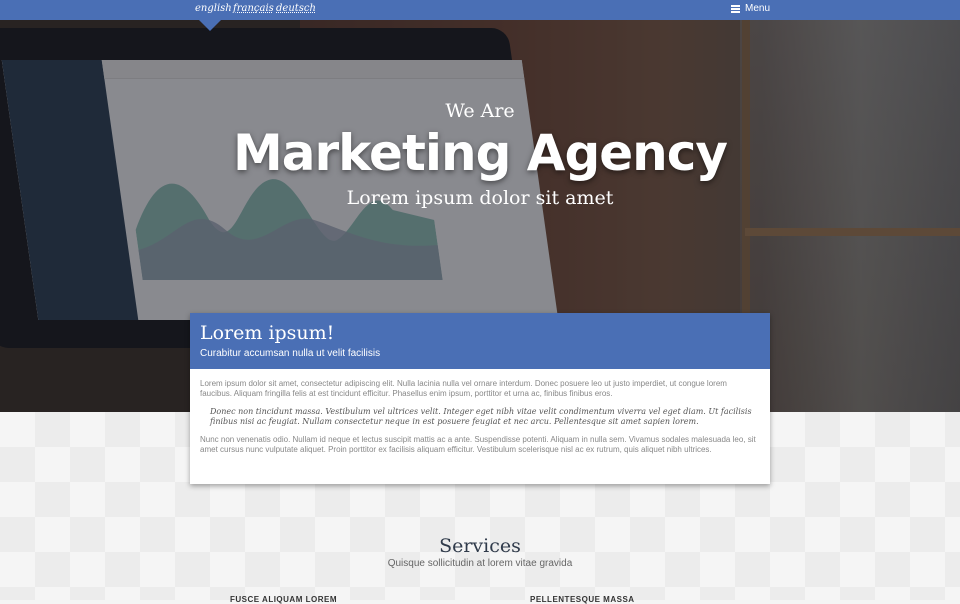 The width and height of the screenshot is (960, 604). Describe the element at coordinates (480, 111) in the screenshot. I see `hero-pre-title: We Are` at that location.